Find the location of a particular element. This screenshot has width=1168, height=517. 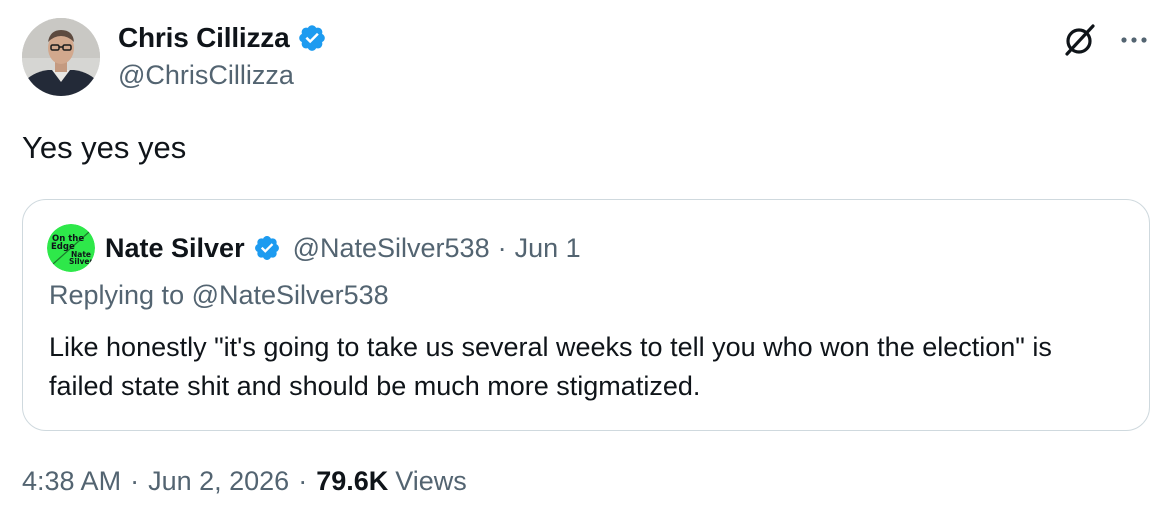

quoted-date: Jun 1 is located at coordinates (548, 248).